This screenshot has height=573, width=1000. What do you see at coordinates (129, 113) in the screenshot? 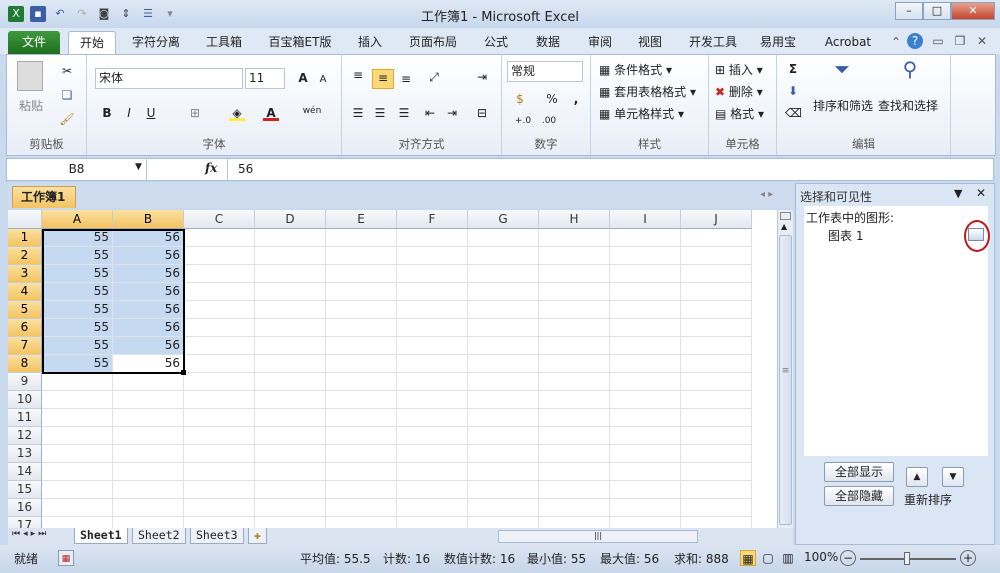
I see `italic-button: I` at bounding box center [129, 113].